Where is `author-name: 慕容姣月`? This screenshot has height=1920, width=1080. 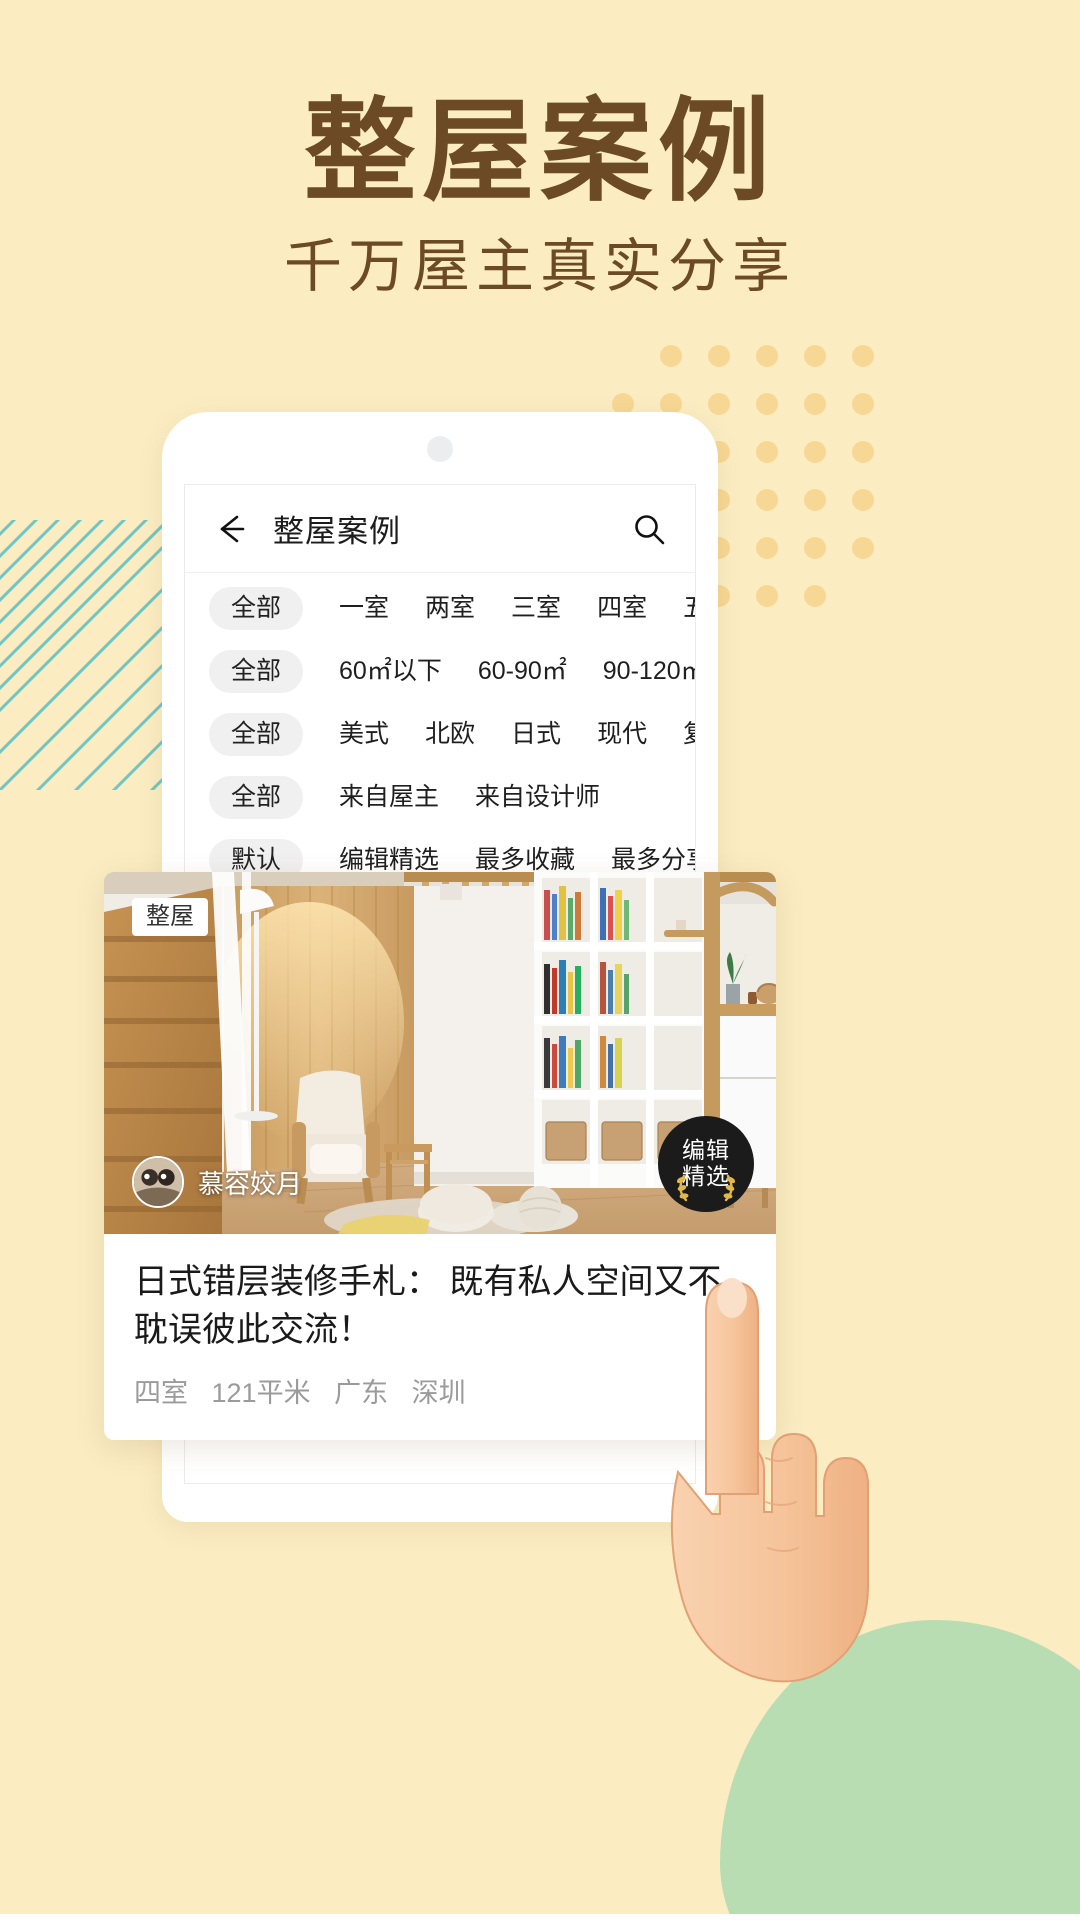
author-name: 慕容姣月 is located at coordinates (250, 1183).